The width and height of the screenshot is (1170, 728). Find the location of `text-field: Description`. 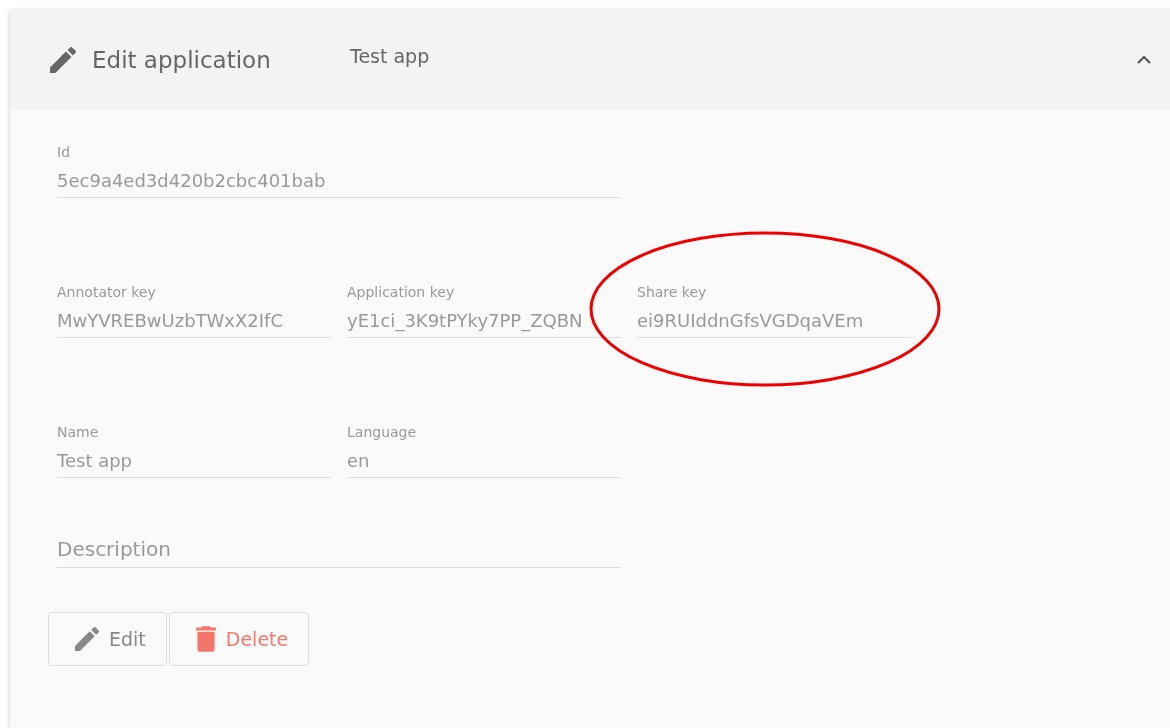

text-field: Description is located at coordinates (339, 545).